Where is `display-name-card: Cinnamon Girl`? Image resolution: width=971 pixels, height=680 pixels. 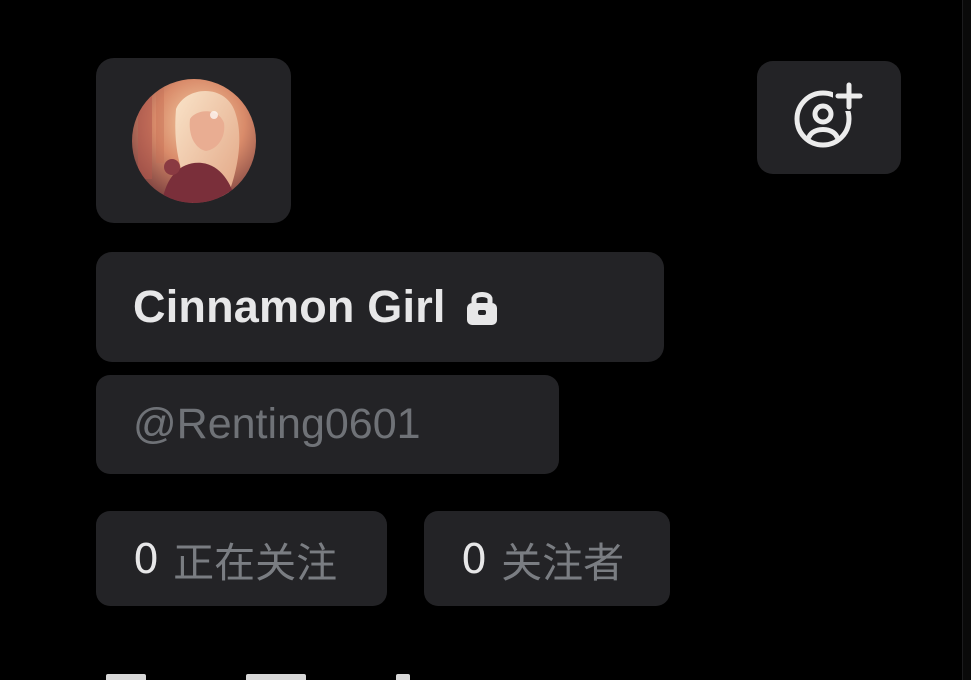 display-name-card: Cinnamon Girl is located at coordinates (380, 307).